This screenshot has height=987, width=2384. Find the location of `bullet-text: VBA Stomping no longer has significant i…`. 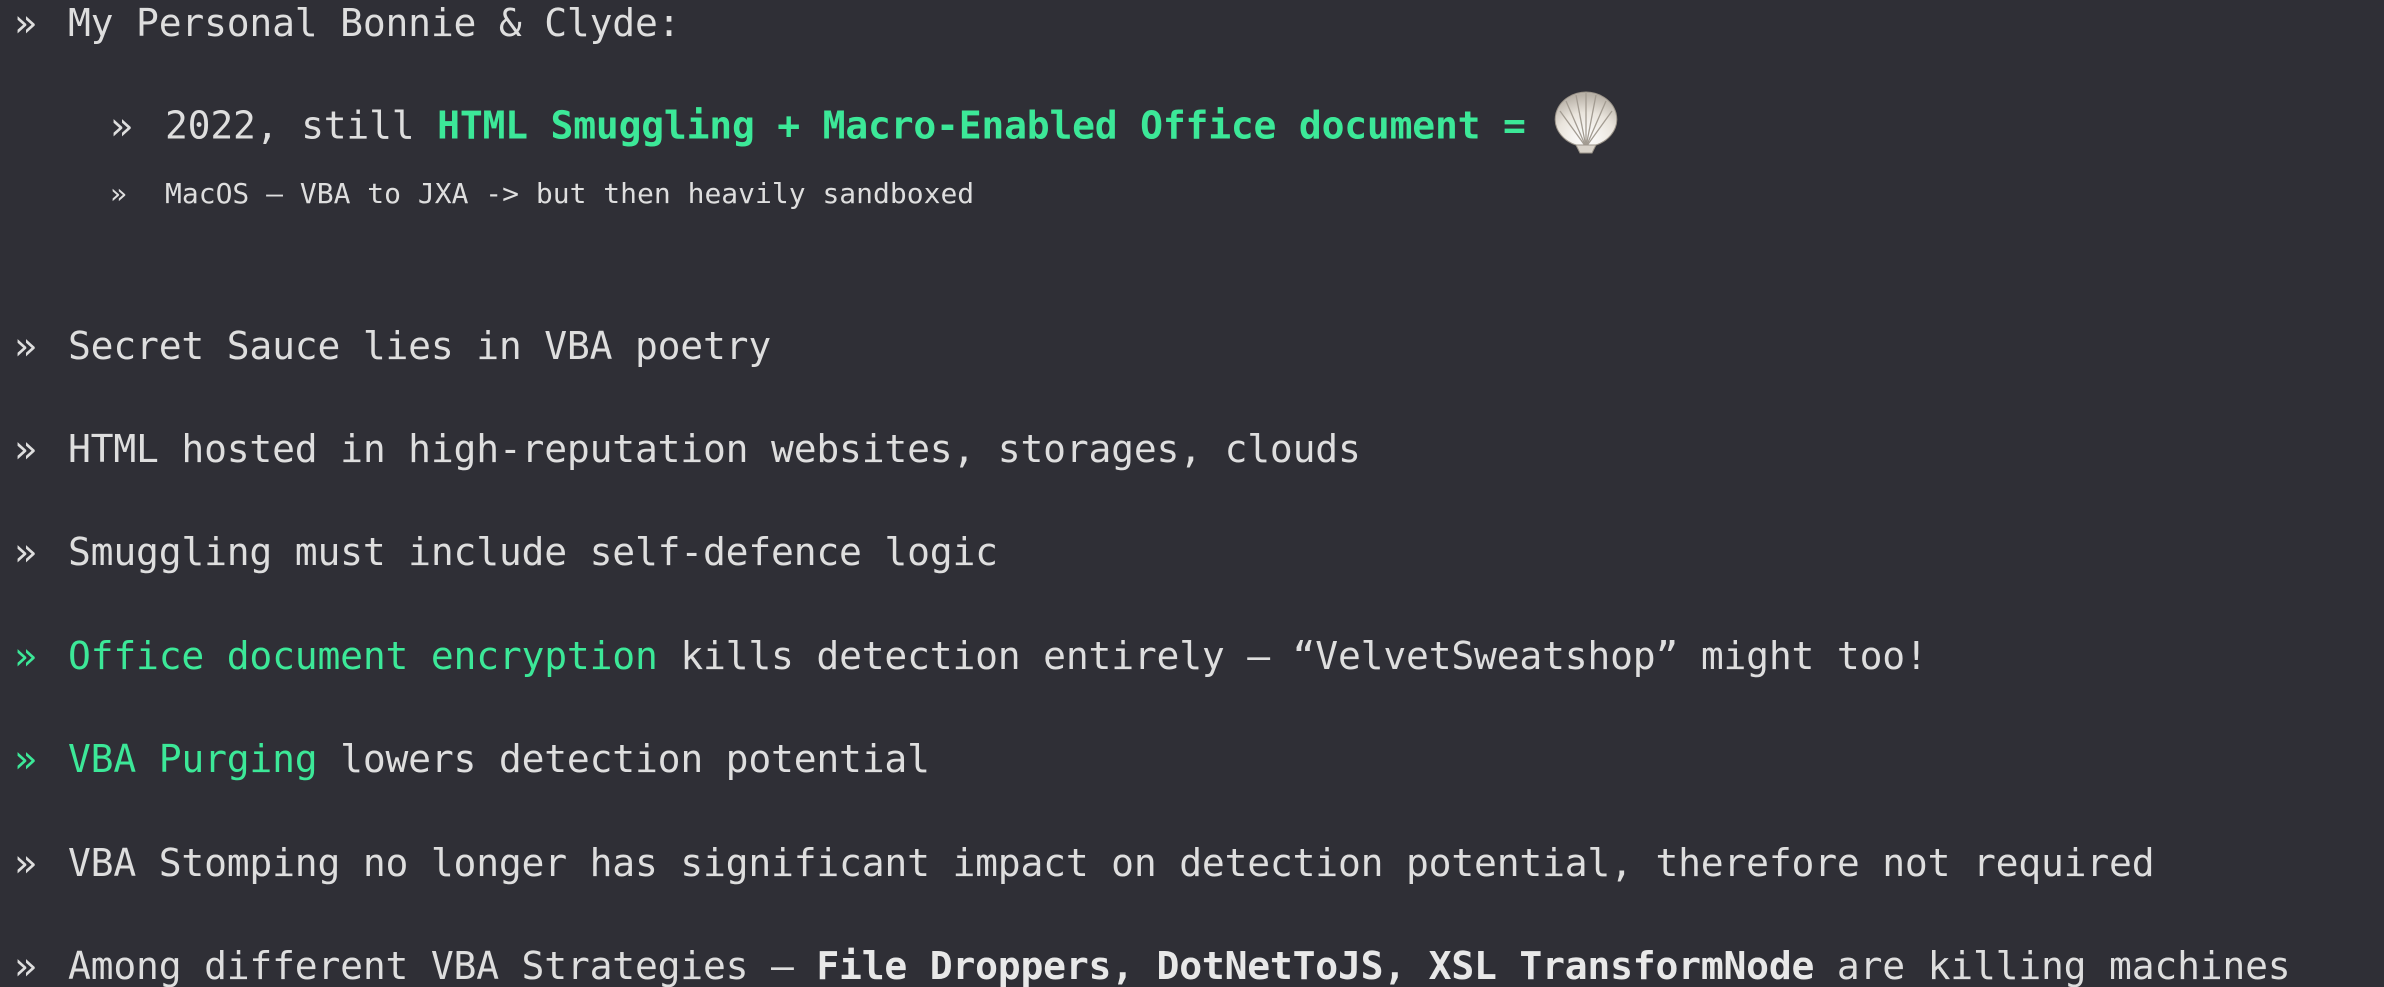

bullet-text: VBA Stomping no longer has significant i… is located at coordinates (1111, 863).